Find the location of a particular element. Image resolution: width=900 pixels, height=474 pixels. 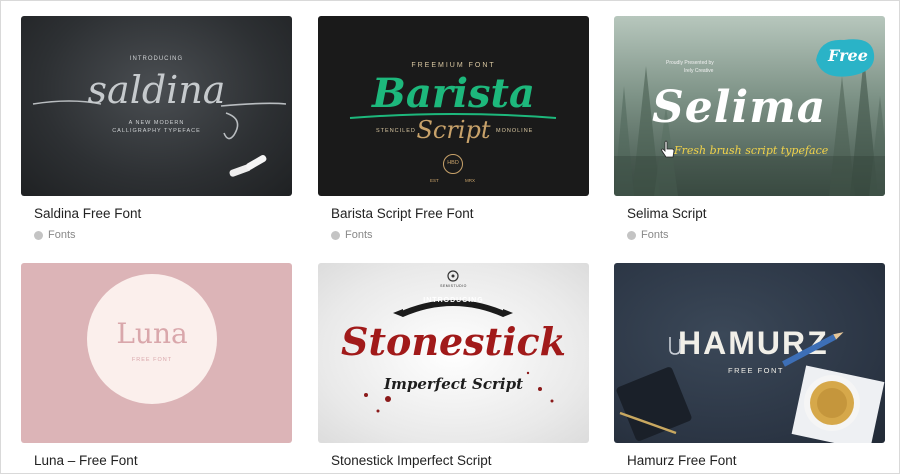

chalk-pieces-graphic is located at coordinates (248, 166).